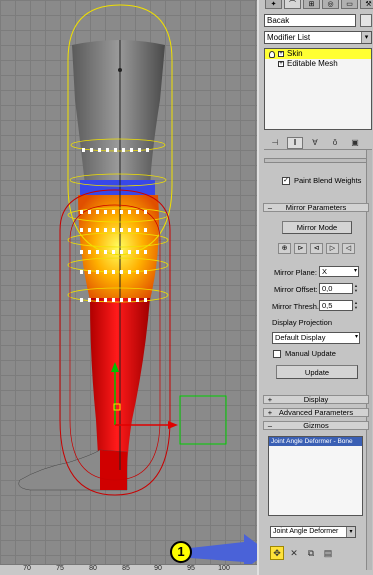  Describe the element at coordinates (318, 37) in the screenshot. I see `modifier-list-dropdown: Modifier List ▾` at that location.